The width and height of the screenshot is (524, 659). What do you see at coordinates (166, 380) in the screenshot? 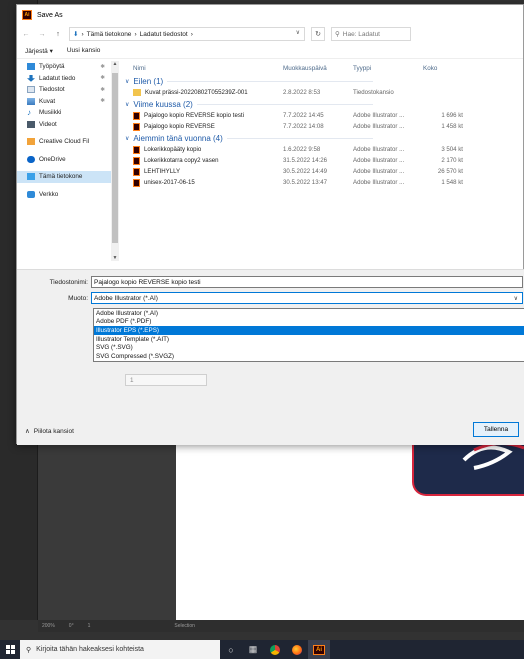
I see `artboards-range-input: 1` at bounding box center [166, 380].